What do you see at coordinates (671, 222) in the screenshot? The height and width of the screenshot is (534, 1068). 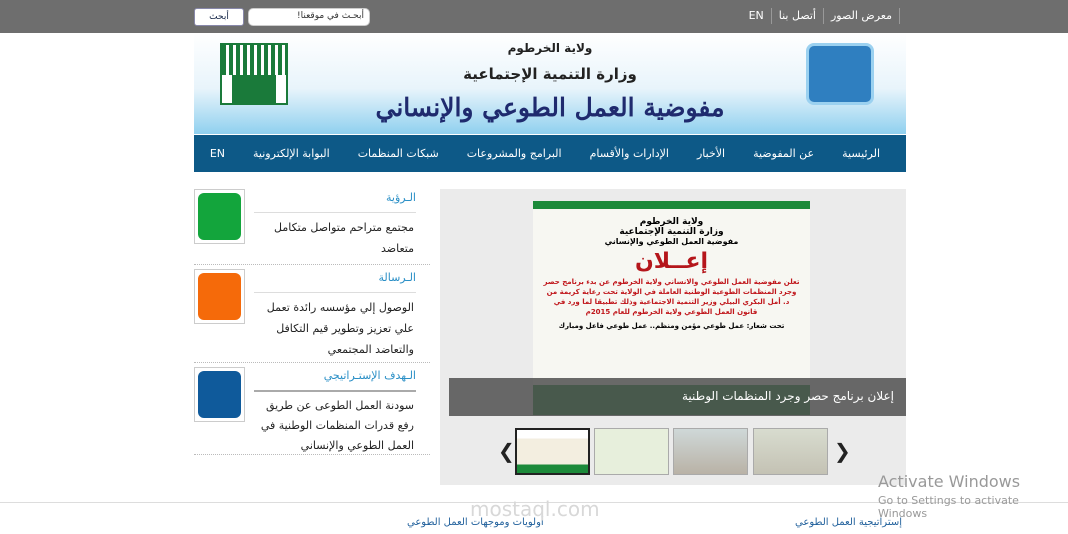 I see `ad-state: ولاية الخرطوم` at bounding box center [671, 222].